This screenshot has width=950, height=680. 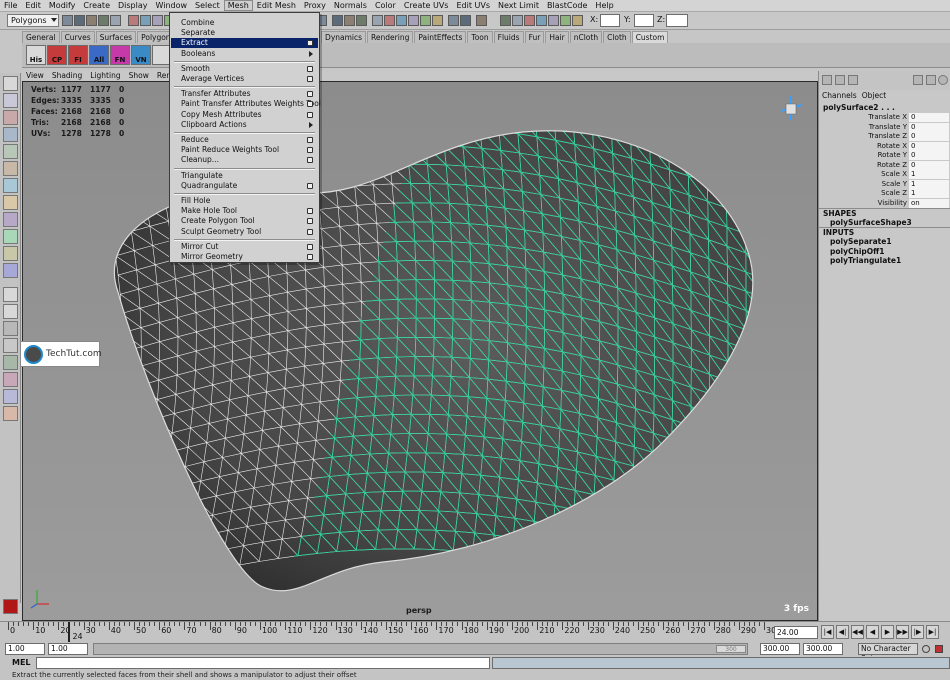 What do you see at coordinates (244, 176) in the screenshot?
I see `menu-item-triangulate: Triangulate` at bounding box center [244, 176].